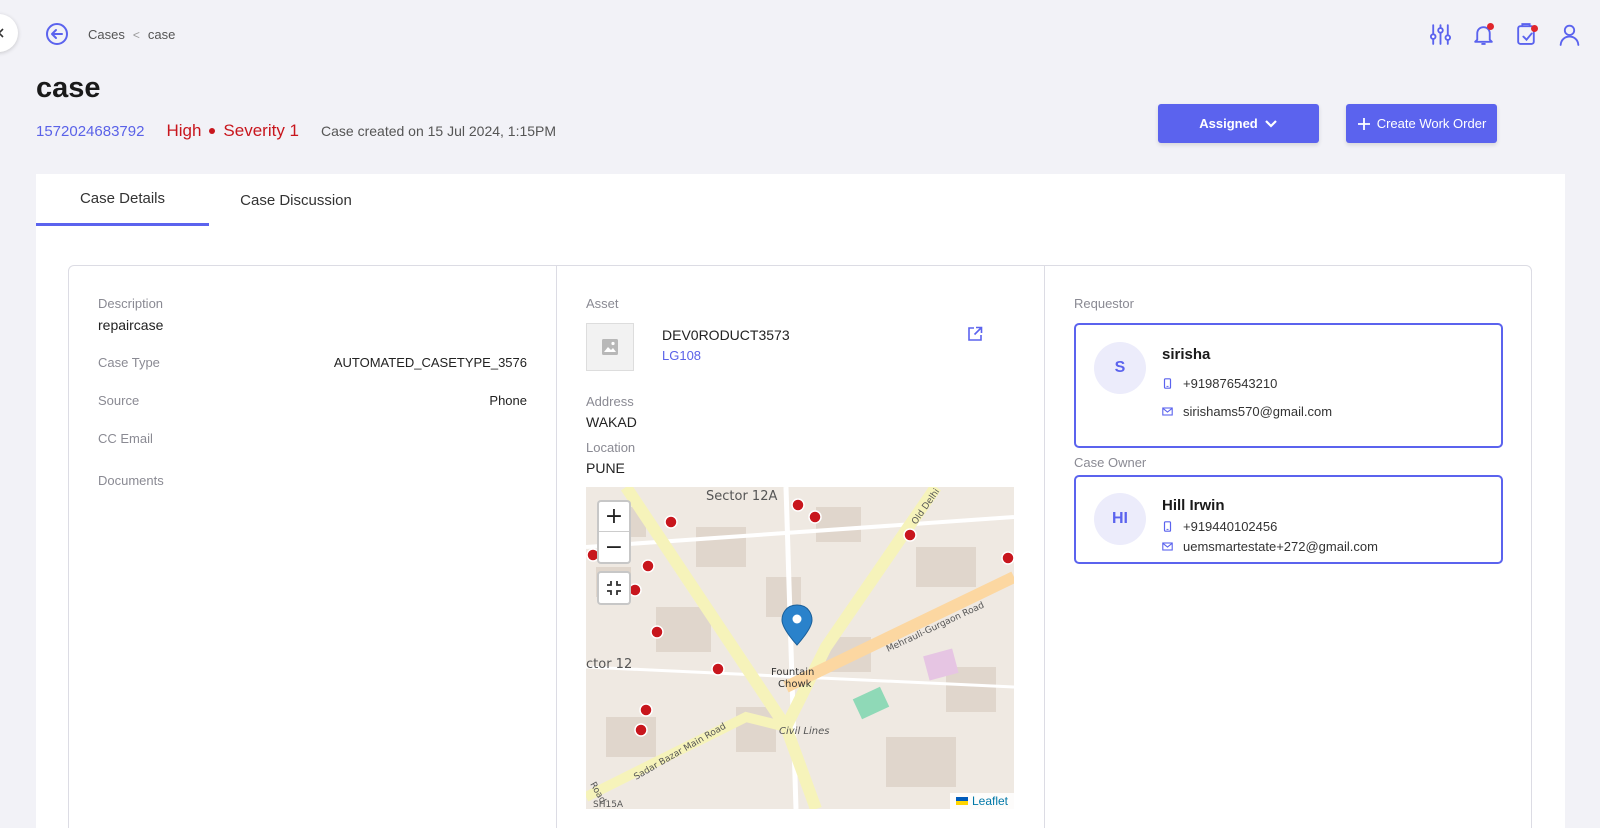  What do you see at coordinates (961, 801) in the screenshot?
I see `ukraine-flag-icon` at bounding box center [961, 801].